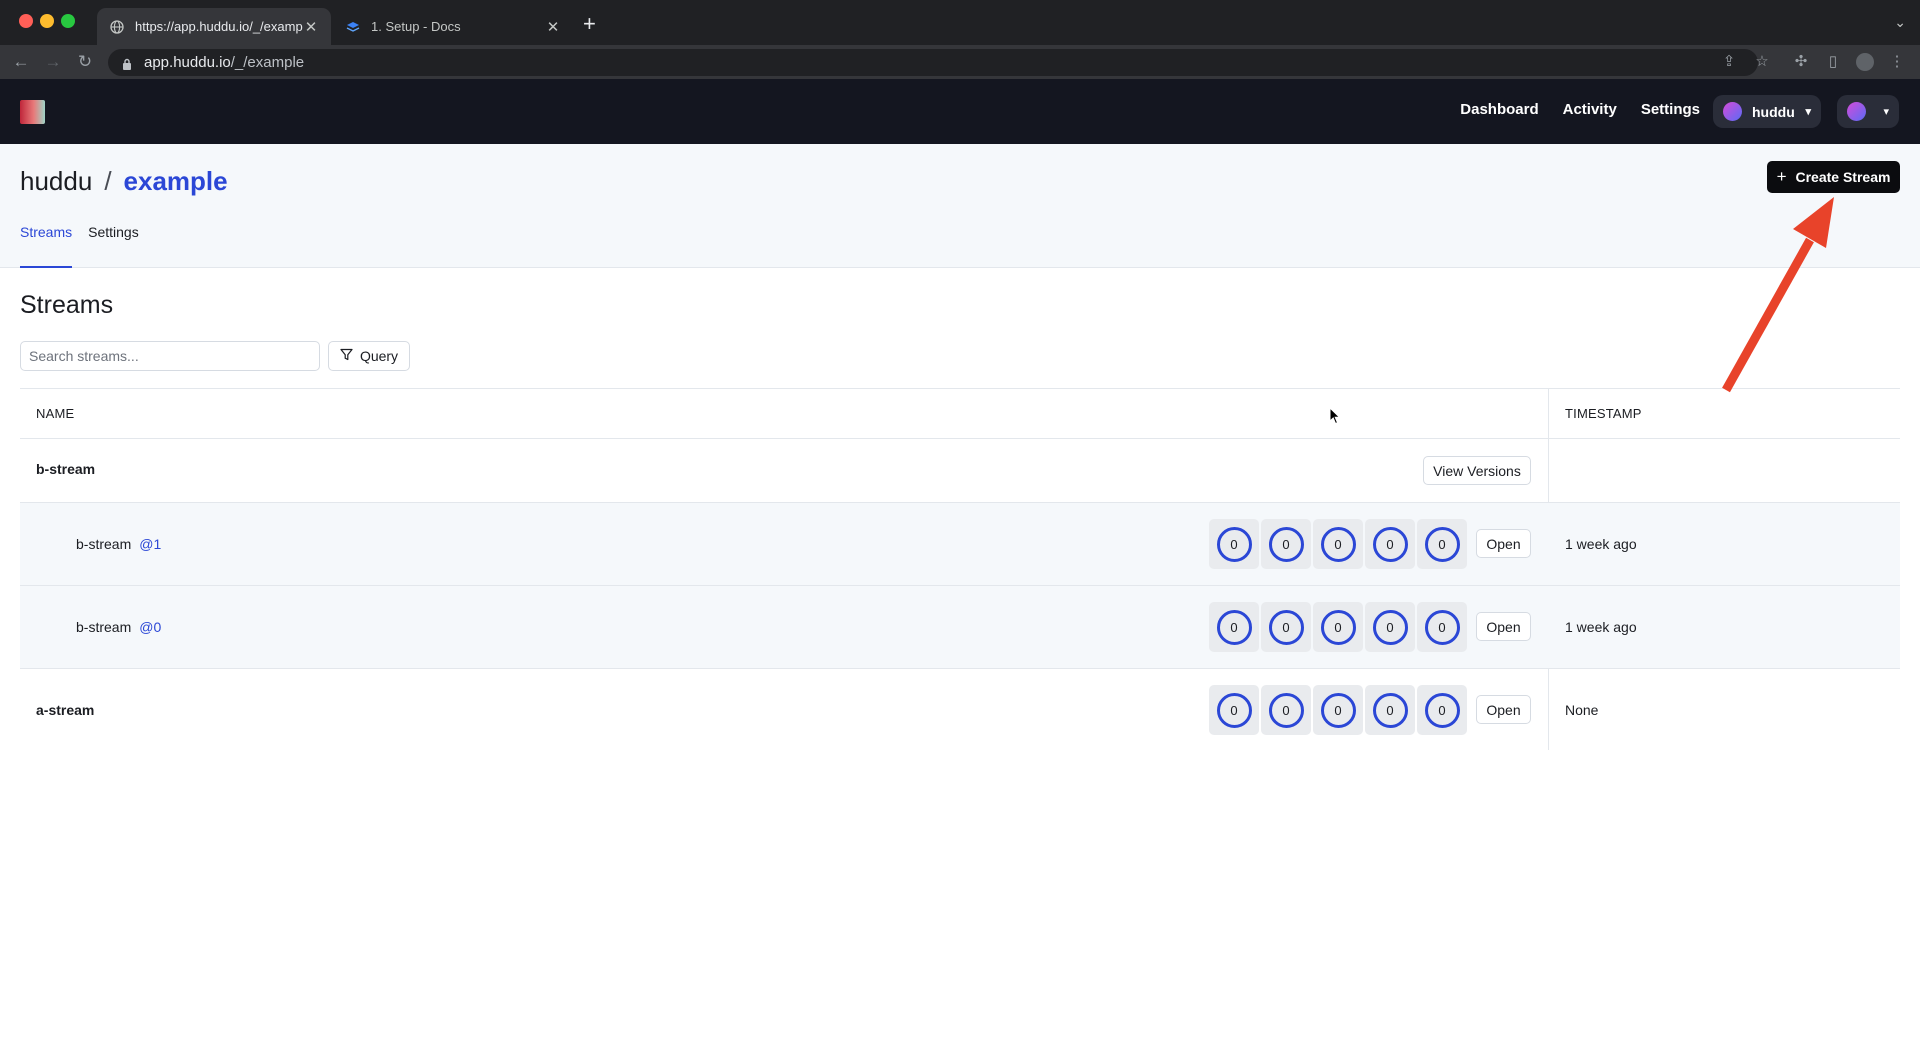 This screenshot has height=1054, width=1920. What do you see at coordinates (85, 62) in the screenshot?
I see `reload-icon: ↻` at bounding box center [85, 62].